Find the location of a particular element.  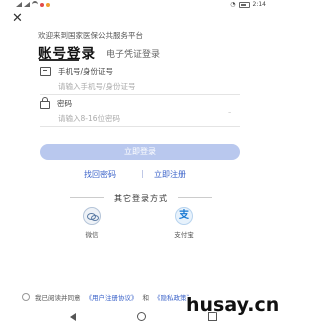

other-login-divider-right is located at coordinates (195, 197).